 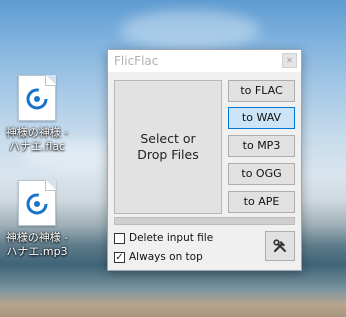 What do you see at coordinates (136, 61) in the screenshot?
I see `window-title: FlicFlac` at bounding box center [136, 61].